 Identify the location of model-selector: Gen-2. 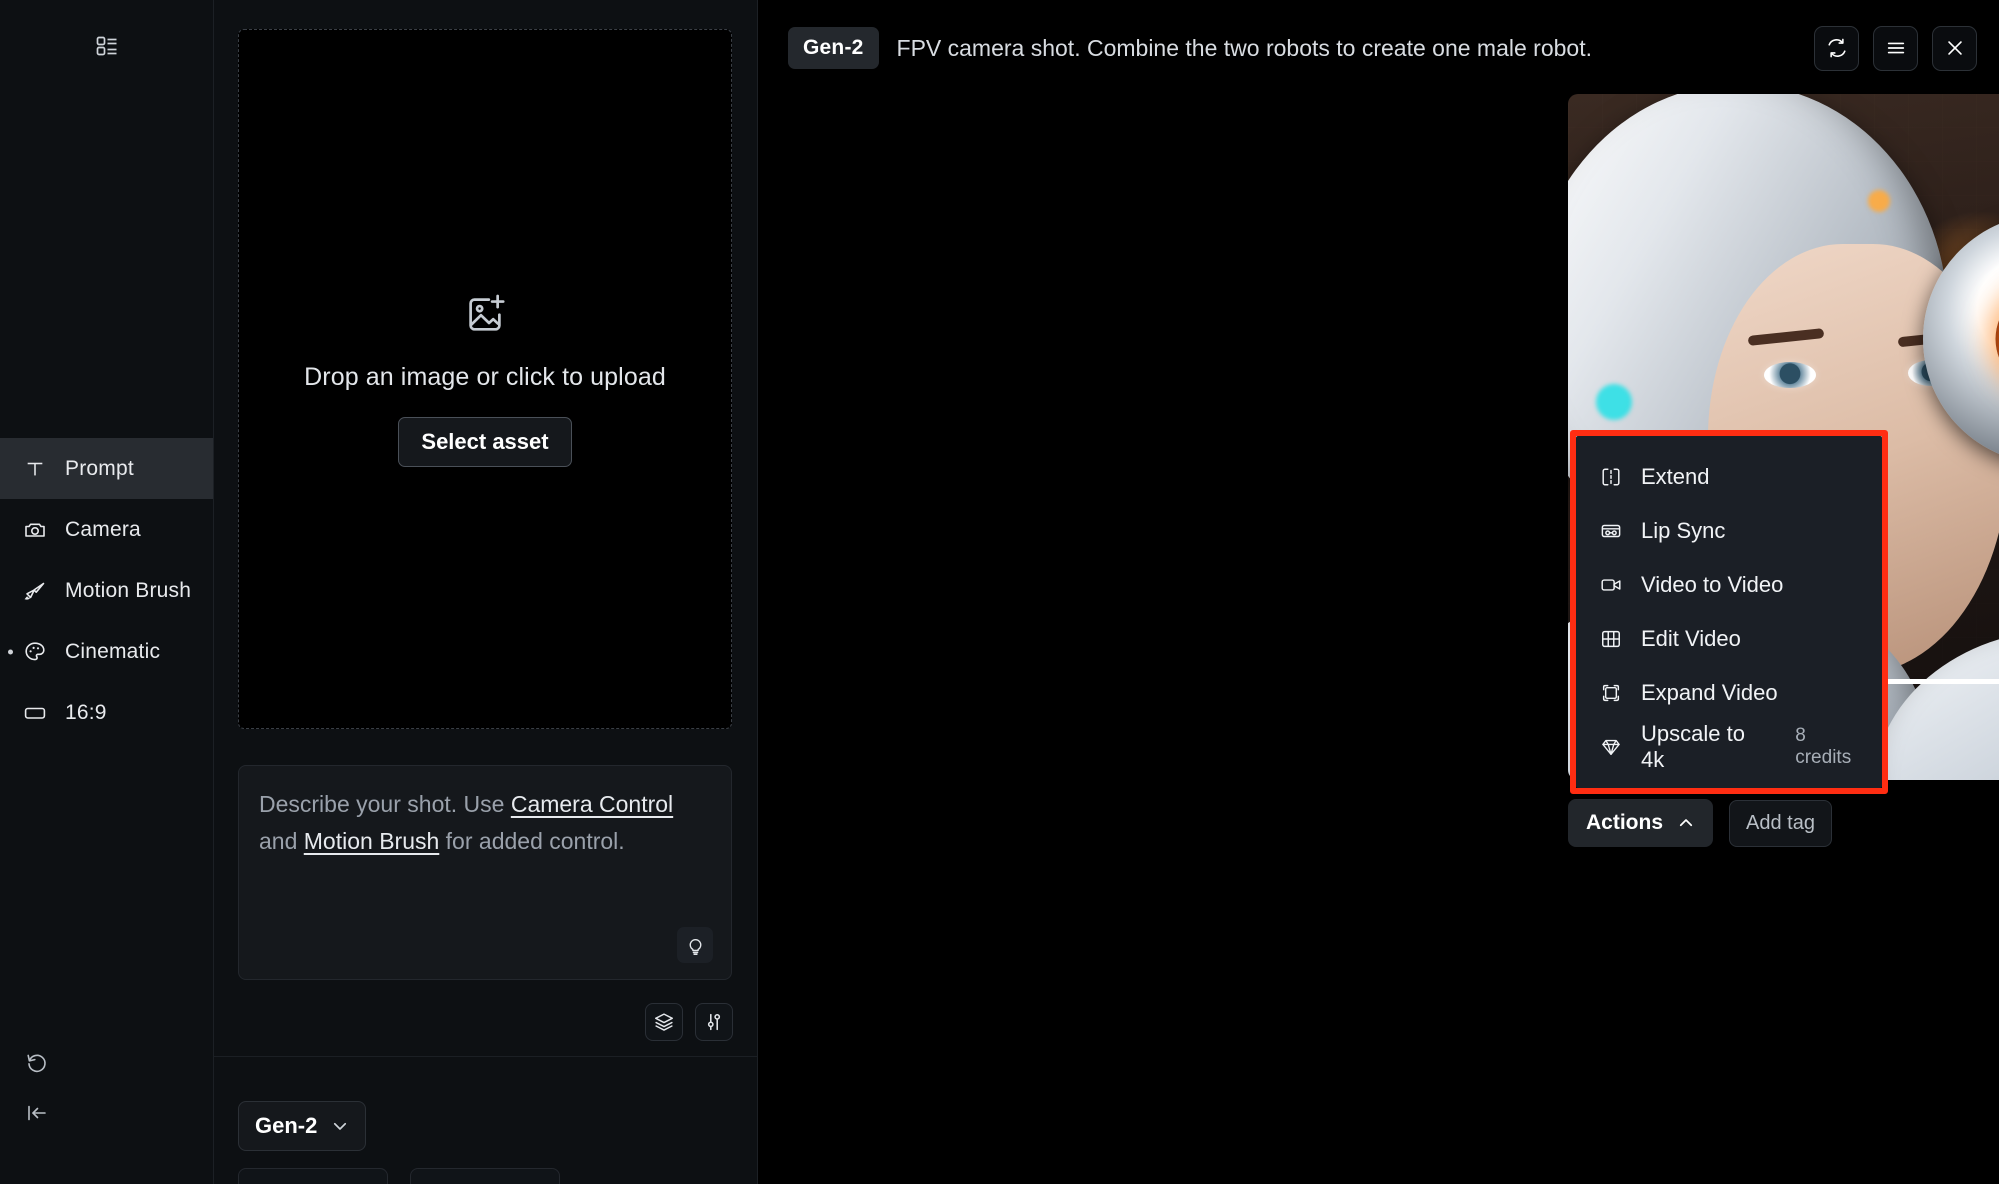
(302, 1126).